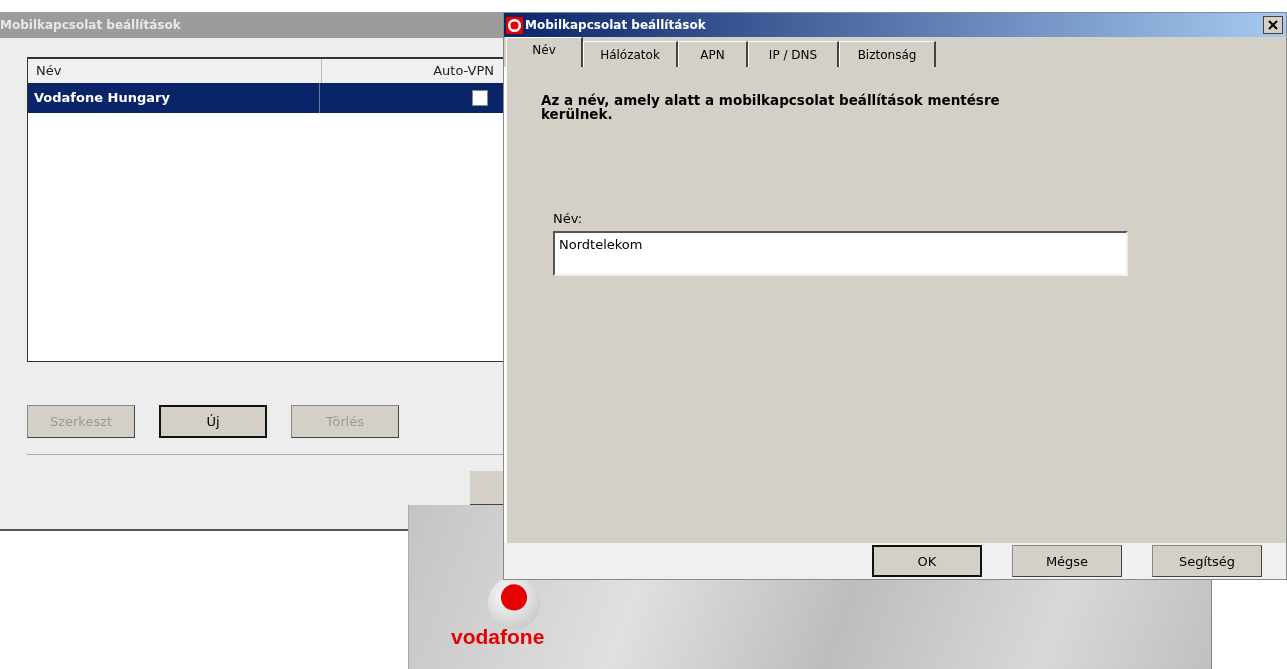 The width and height of the screenshot is (1287, 669). I want to click on close-icon, so click(1273, 25).